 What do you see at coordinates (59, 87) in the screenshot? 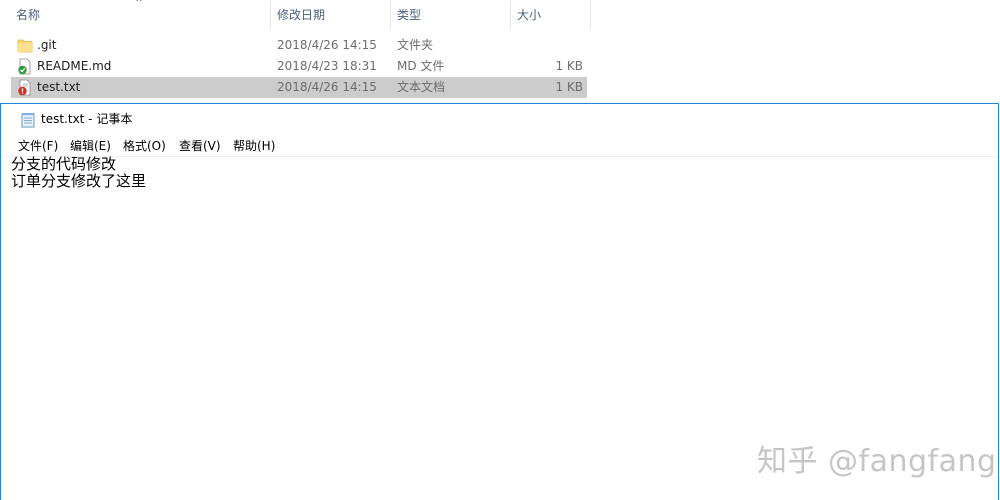
I see `file-name: test.txt` at bounding box center [59, 87].